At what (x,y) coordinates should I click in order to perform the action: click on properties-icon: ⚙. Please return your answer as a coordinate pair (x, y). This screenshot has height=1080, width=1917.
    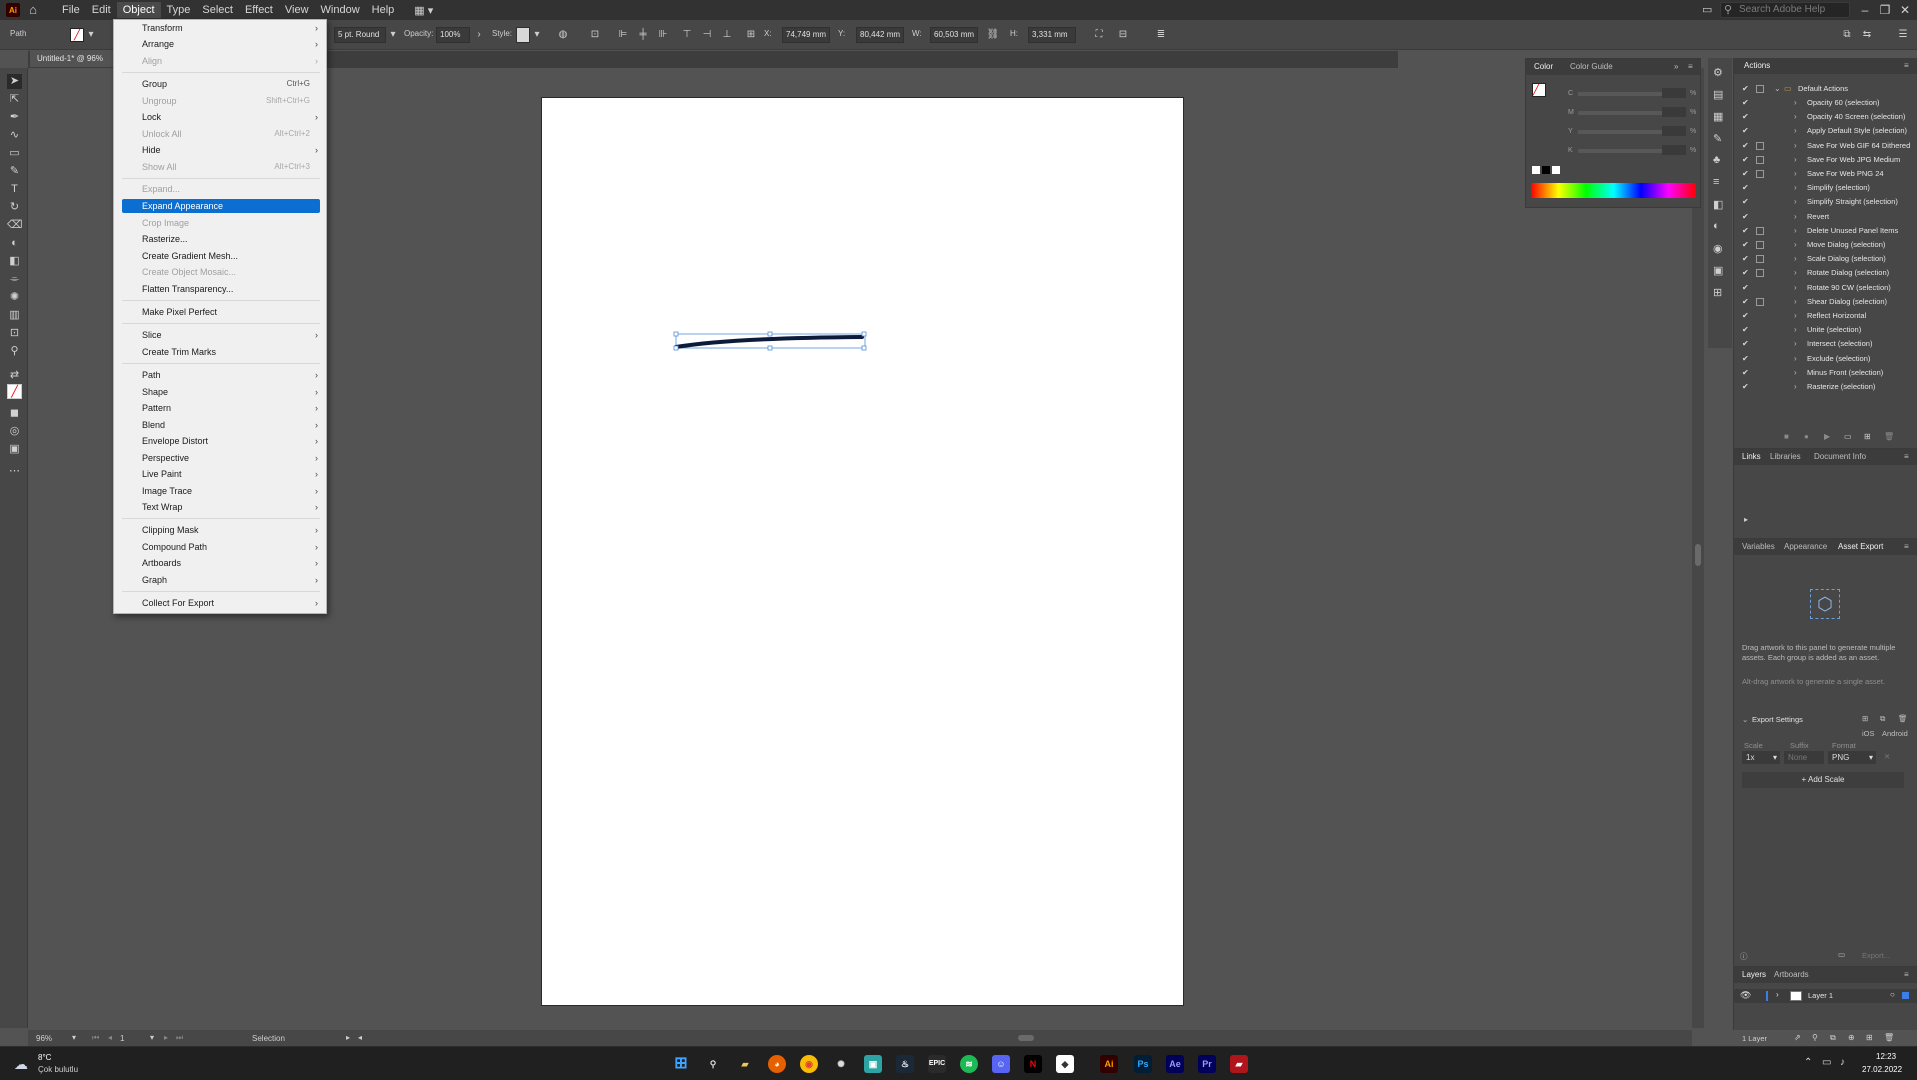
    Looking at the image, I should click on (1718, 72).